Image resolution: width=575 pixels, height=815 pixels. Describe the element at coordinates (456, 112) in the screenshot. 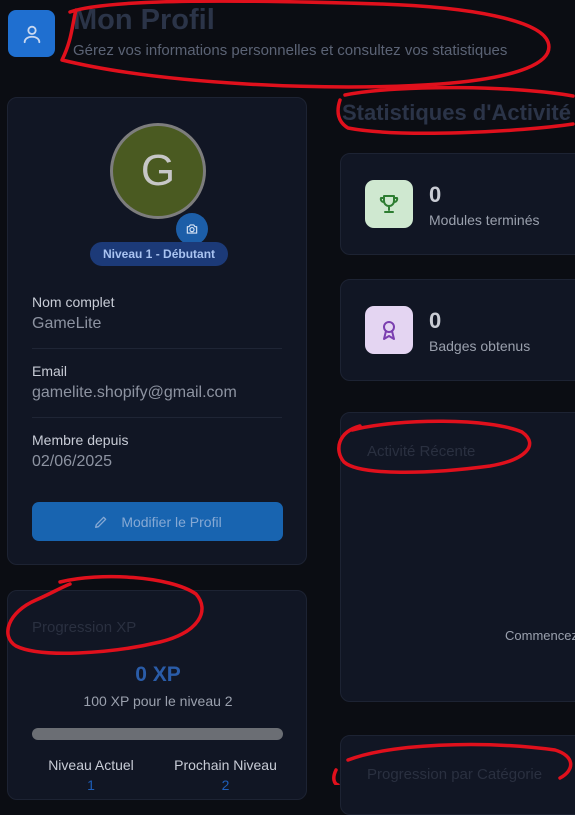

I see `stats-title: Statistiques d'Activité` at that location.